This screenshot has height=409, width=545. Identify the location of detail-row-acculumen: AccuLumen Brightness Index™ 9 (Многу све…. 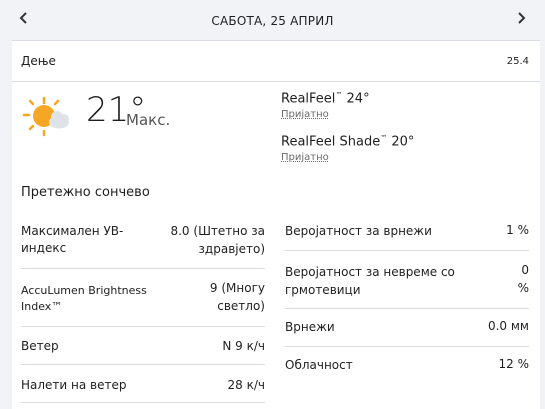
(143, 298).